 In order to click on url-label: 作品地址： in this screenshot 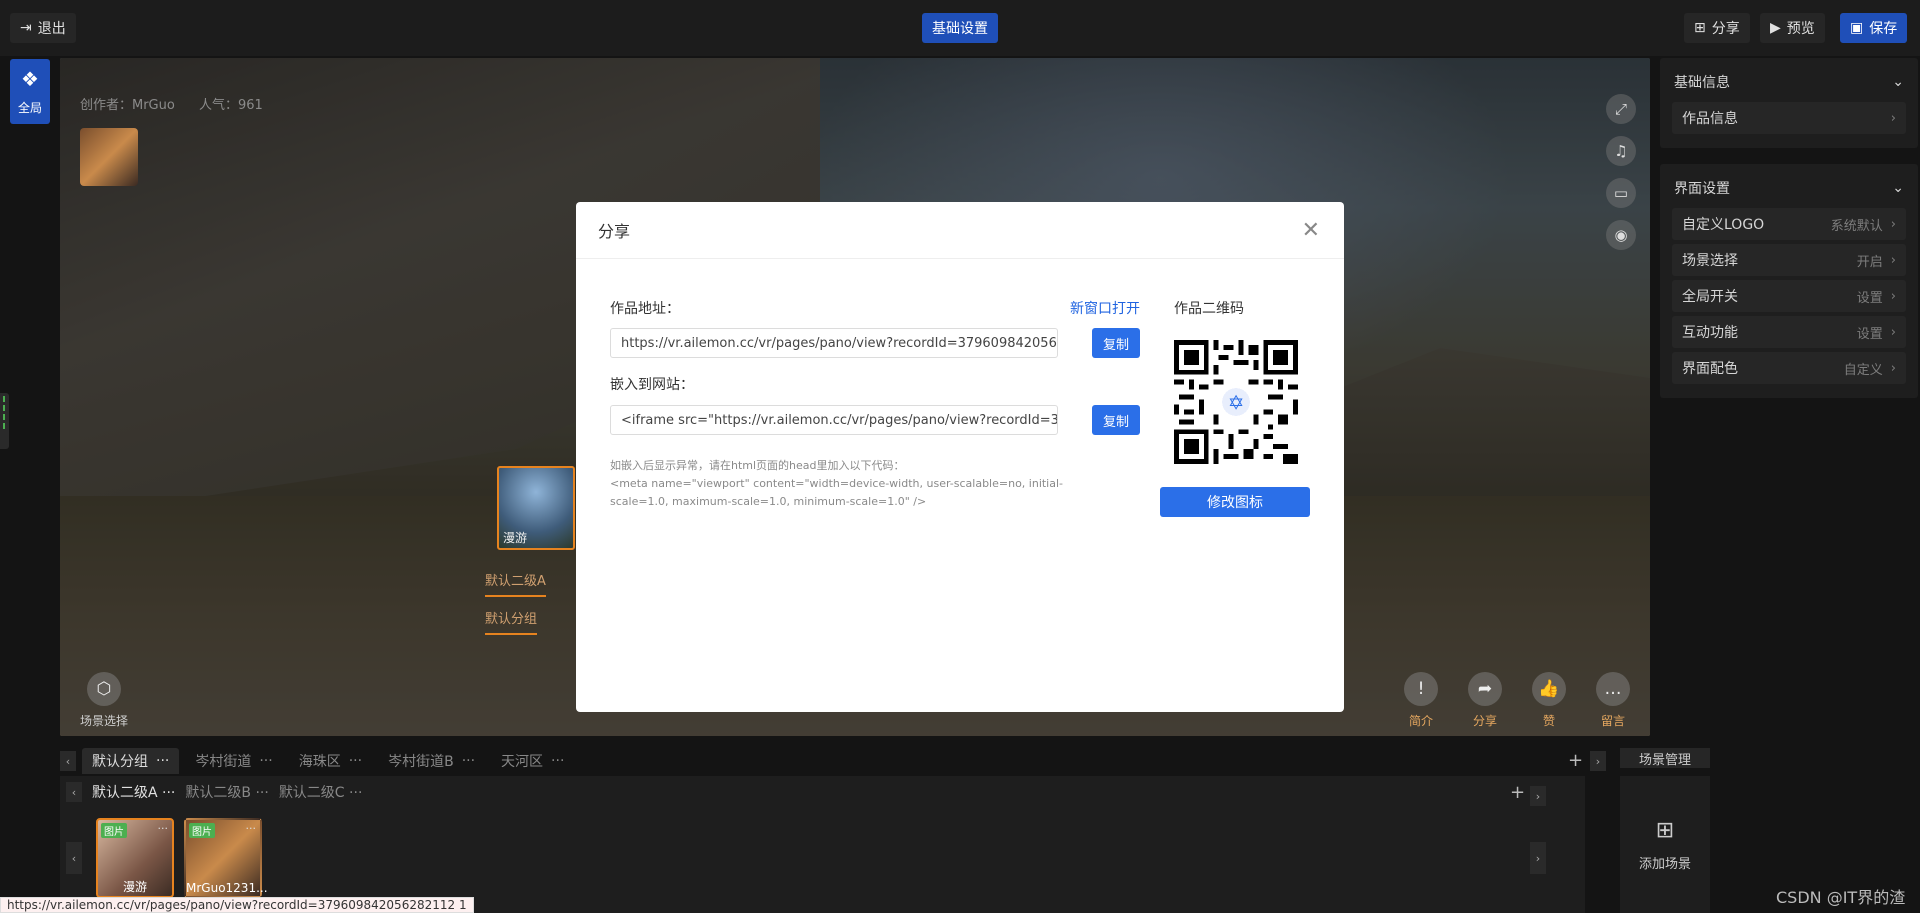, I will do `click(645, 309)`.